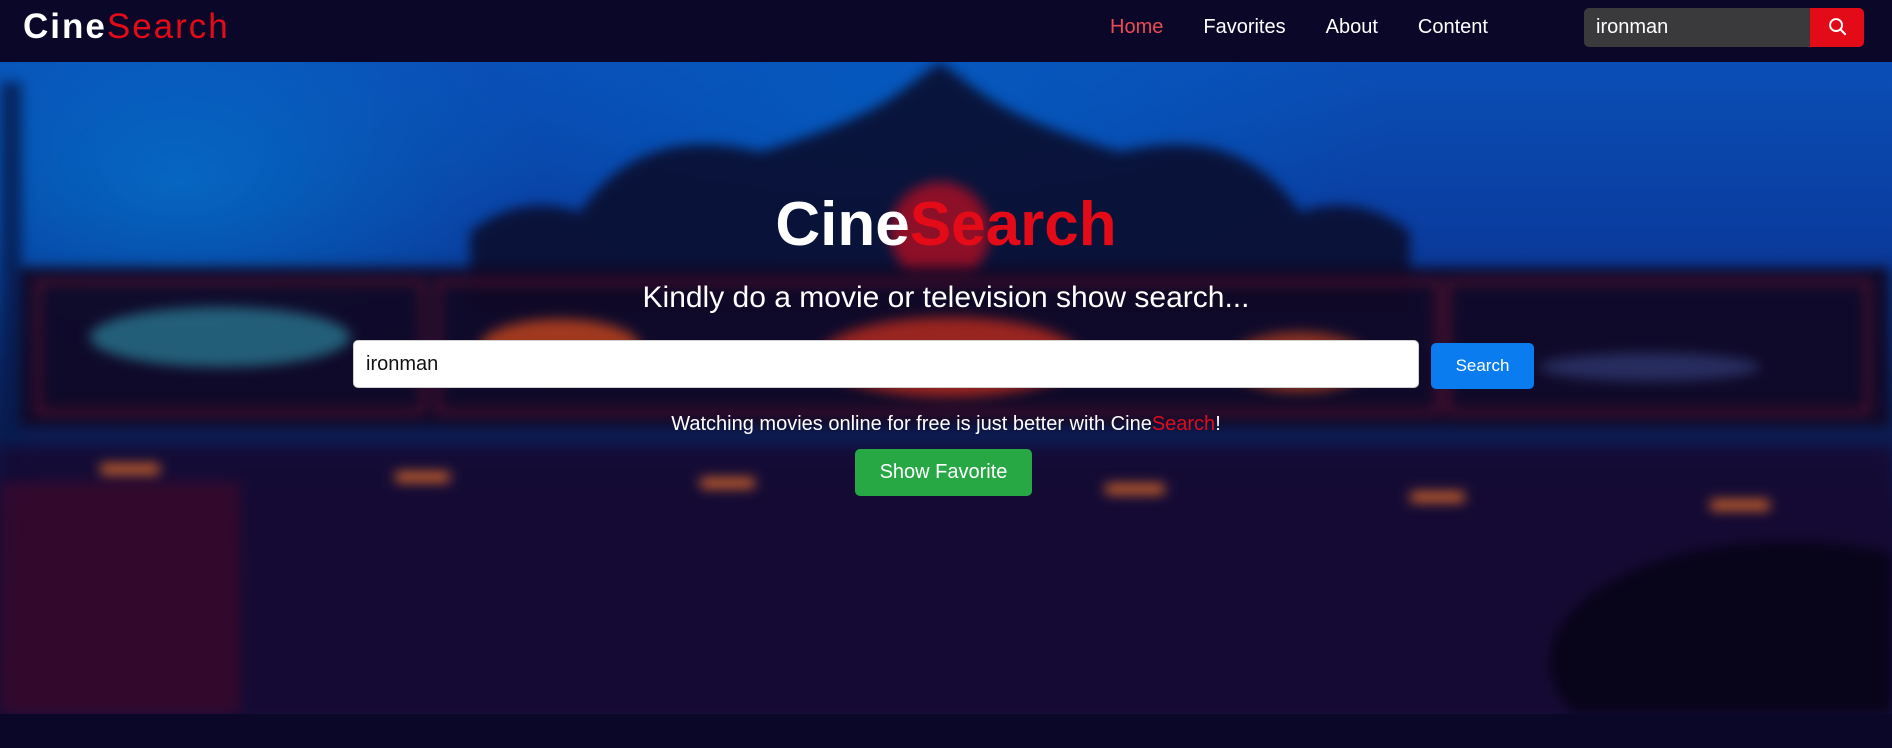  Describe the element at coordinates (65, 26) in the screenshot. I see `brand-logo-part1: Cine` at that location.